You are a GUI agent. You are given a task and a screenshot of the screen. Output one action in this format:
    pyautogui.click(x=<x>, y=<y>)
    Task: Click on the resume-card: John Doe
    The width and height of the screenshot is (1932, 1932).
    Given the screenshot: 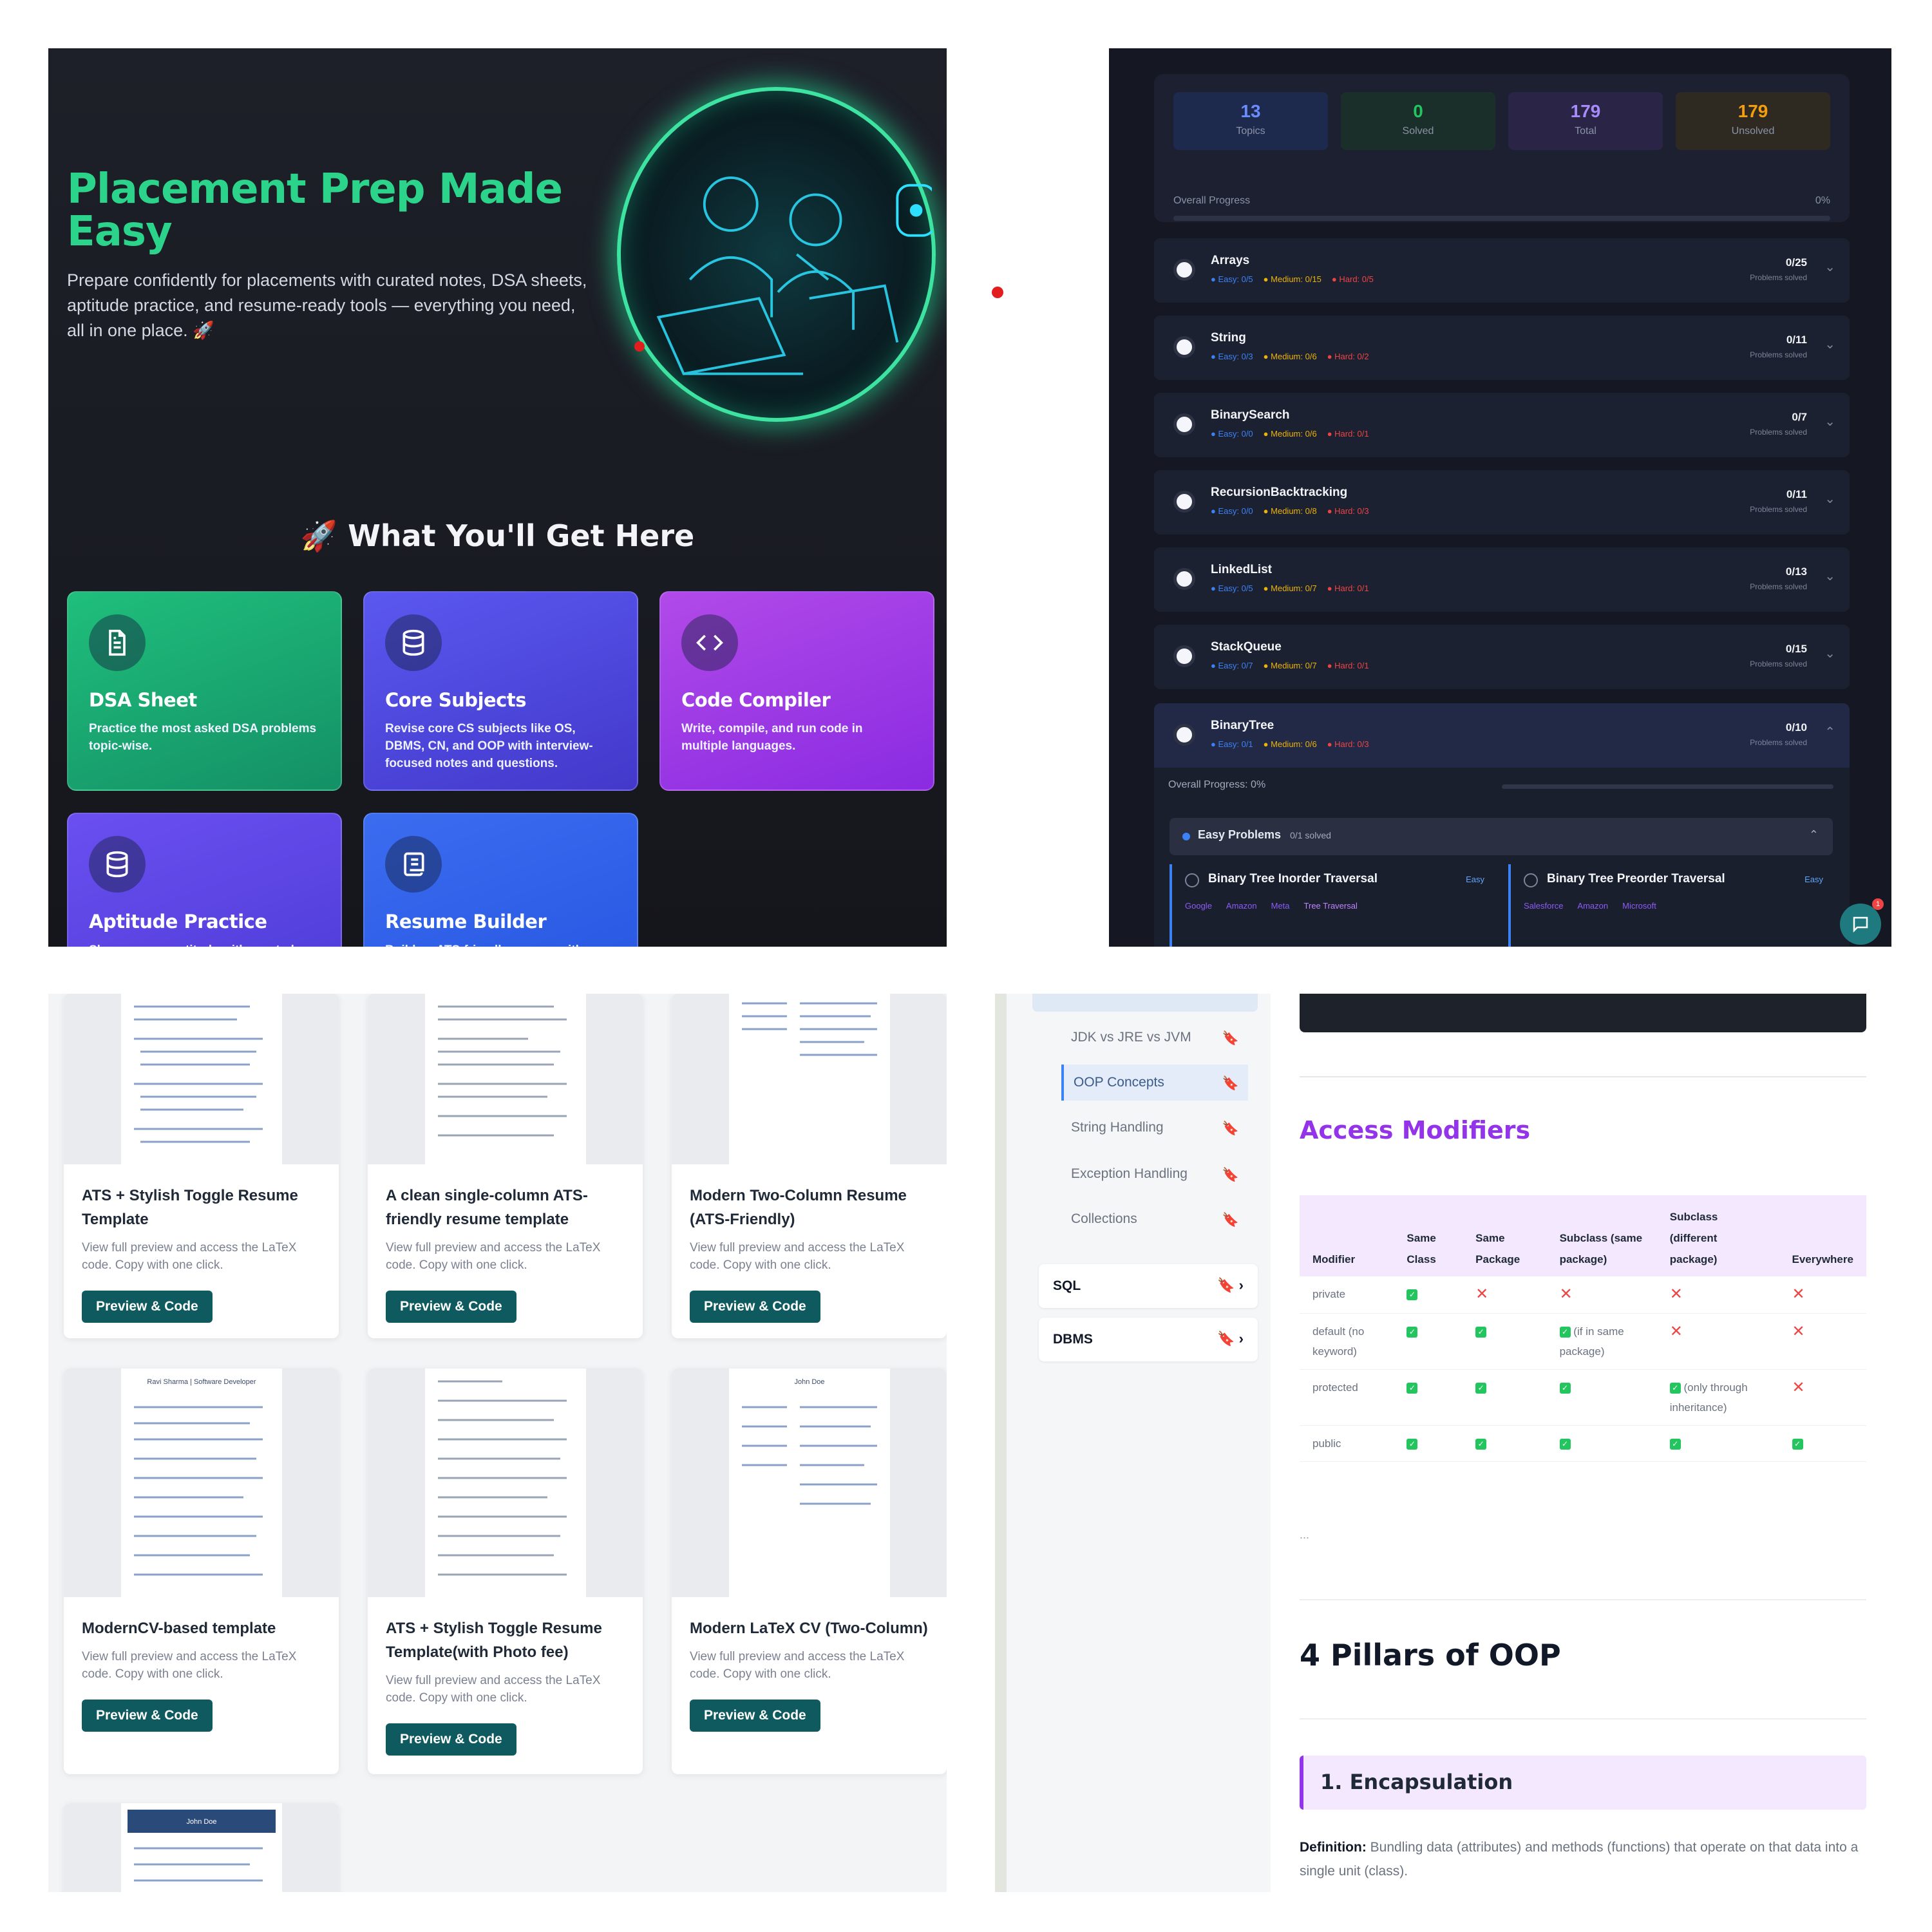 What is the action you would take?
    pyautogui.click(x=201, y=1847)
    